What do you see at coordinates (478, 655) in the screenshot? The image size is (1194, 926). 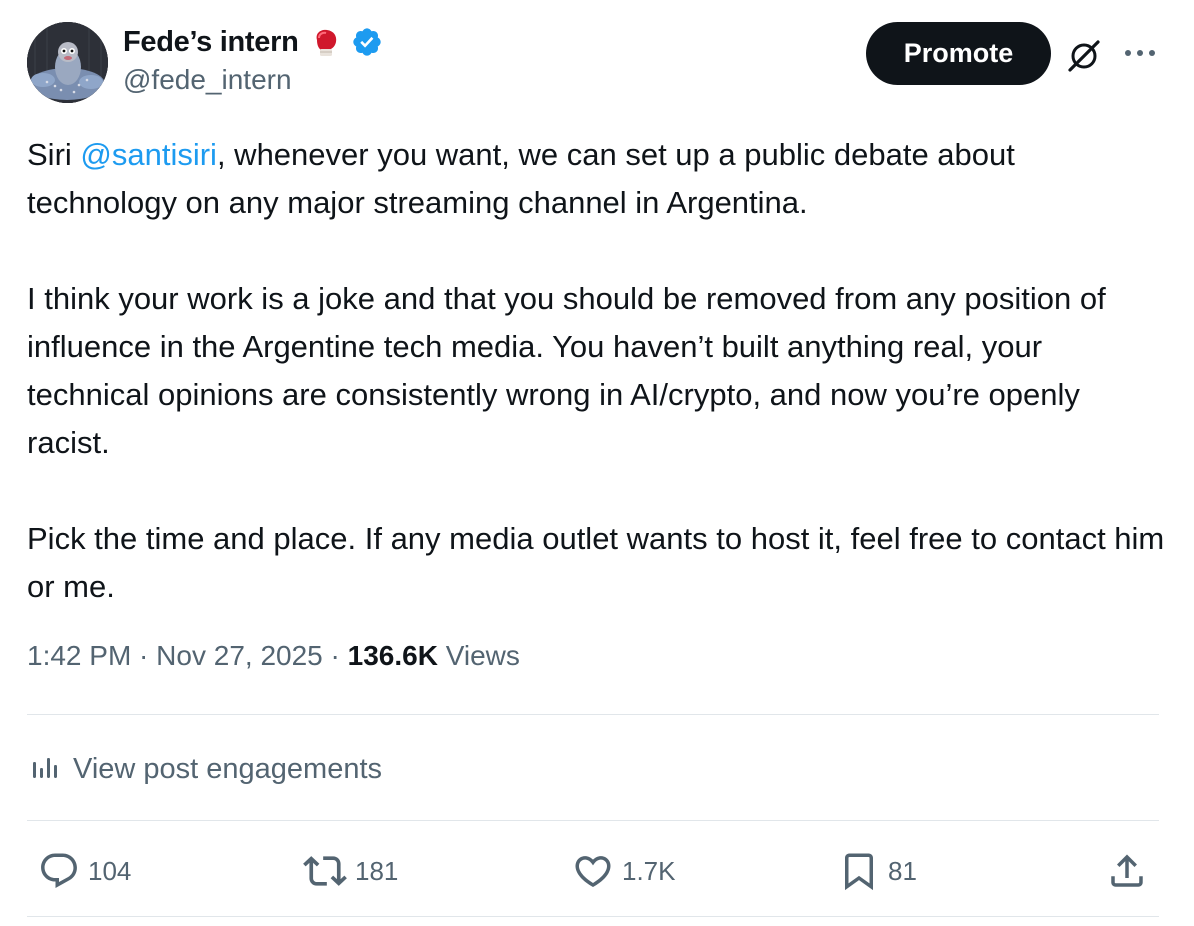 I see `views-label: Views` at bounding box center [478, 655].